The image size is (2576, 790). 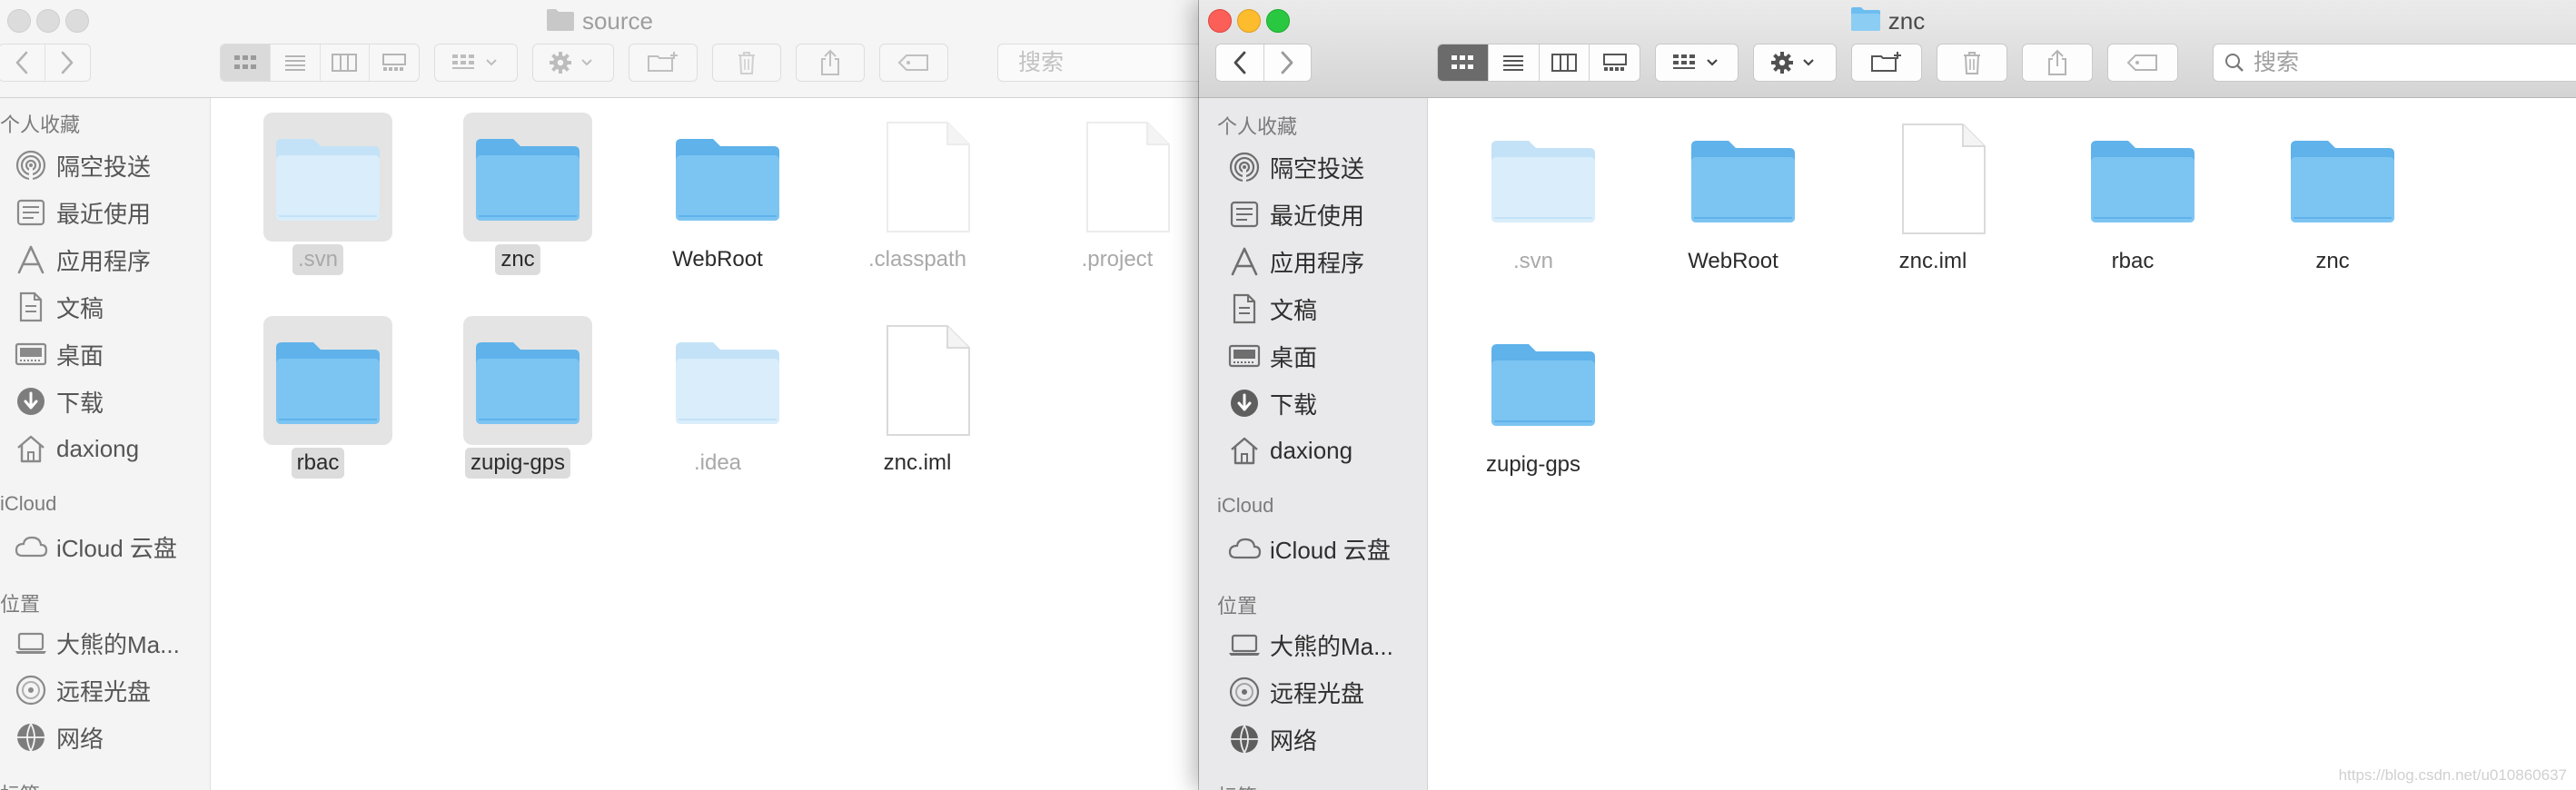 What do you see at coordinates (1294, 404) in the screenshot?
I see `sidebar-item-label: 下载` at bounding box center [1294, 404].